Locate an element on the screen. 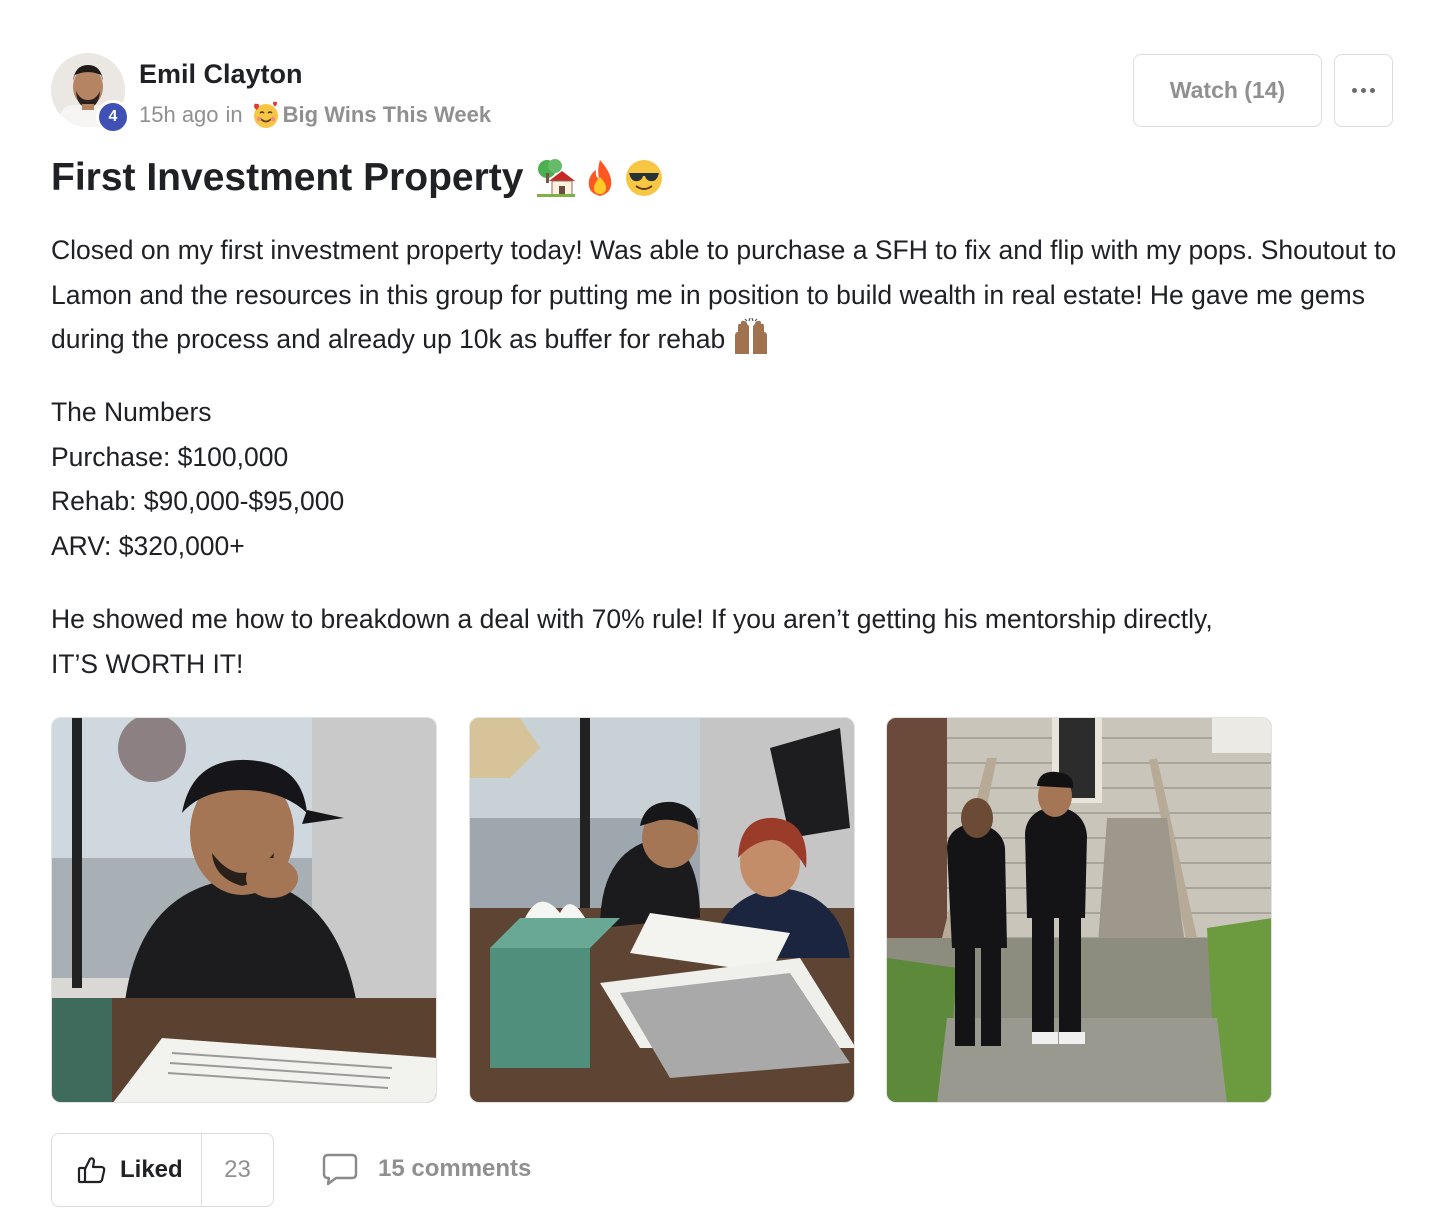 Image resolution: width=1440 pixels, height=1231 pixels. like-count: 23 is located at coordinates (237, 1170).